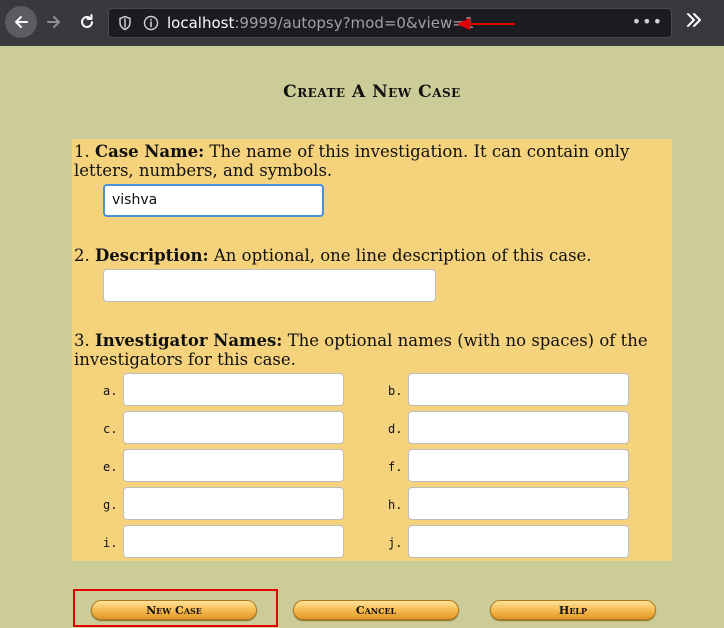 This screenshot has width=724, height=628. Describe the element at coordinates (395, 467) in the screenshot. I see `investigator-letter-f: f.` at that location.